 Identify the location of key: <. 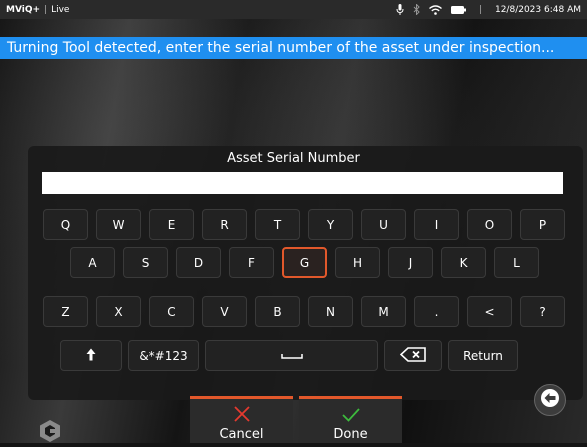
(489, 311).